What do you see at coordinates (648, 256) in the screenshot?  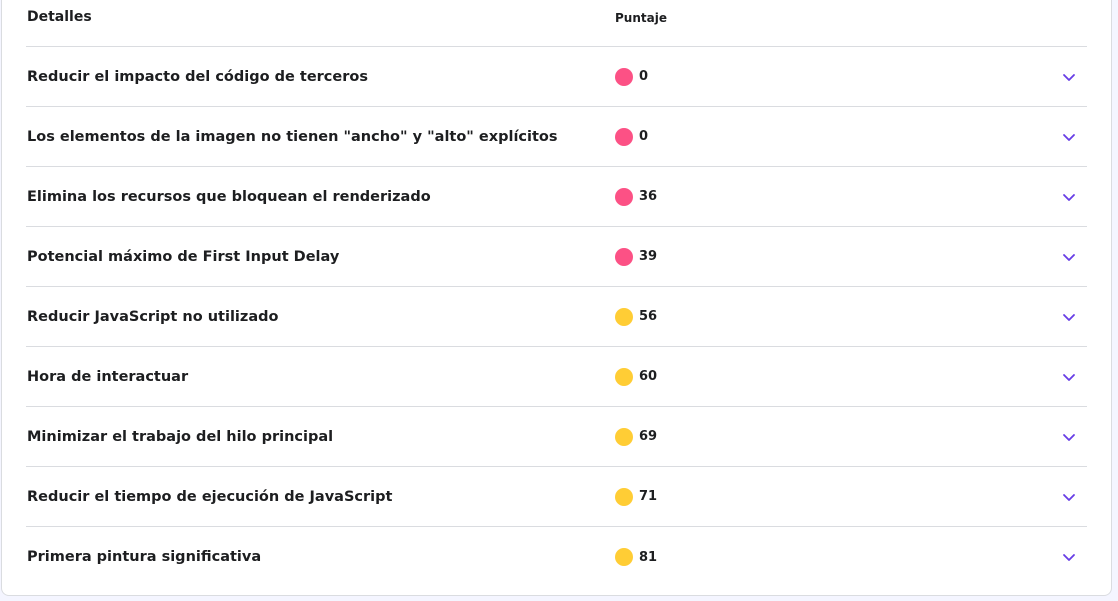 I see `score-value: 39` at bounding box center [648, 256].